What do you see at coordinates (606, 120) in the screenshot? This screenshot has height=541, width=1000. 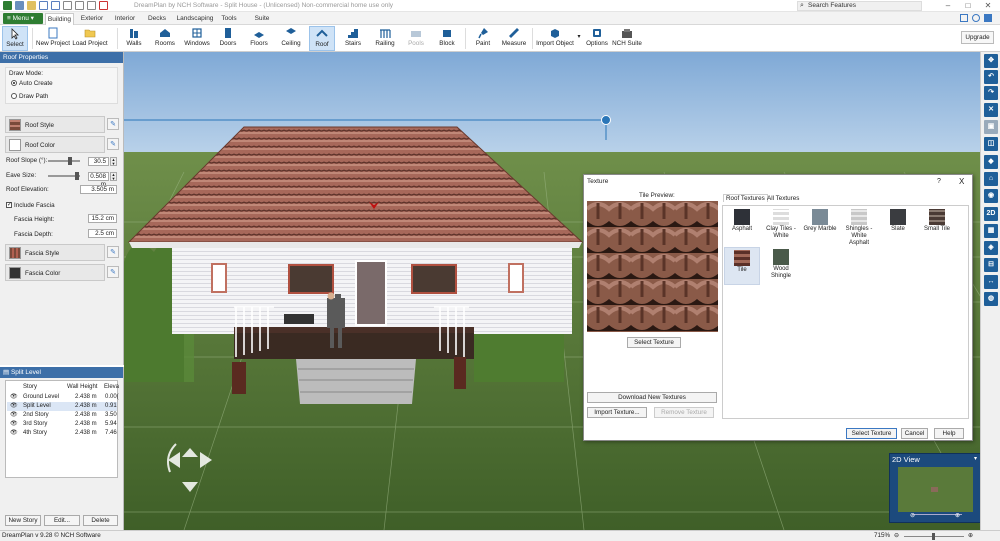 I see `roof-selection-handle` at bounding box center [606, 120].